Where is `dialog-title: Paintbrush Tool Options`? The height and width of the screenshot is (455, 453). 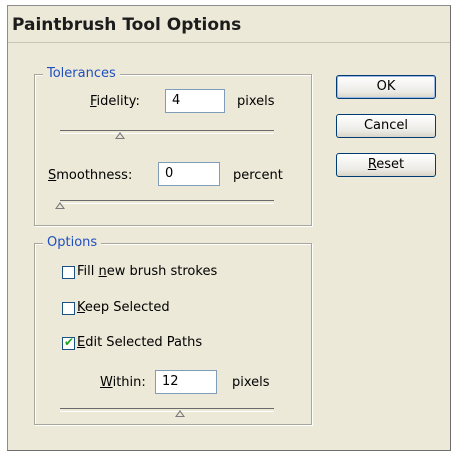 dialog-title: Paintbrush Tool Options is located at coordinates (127, 25).